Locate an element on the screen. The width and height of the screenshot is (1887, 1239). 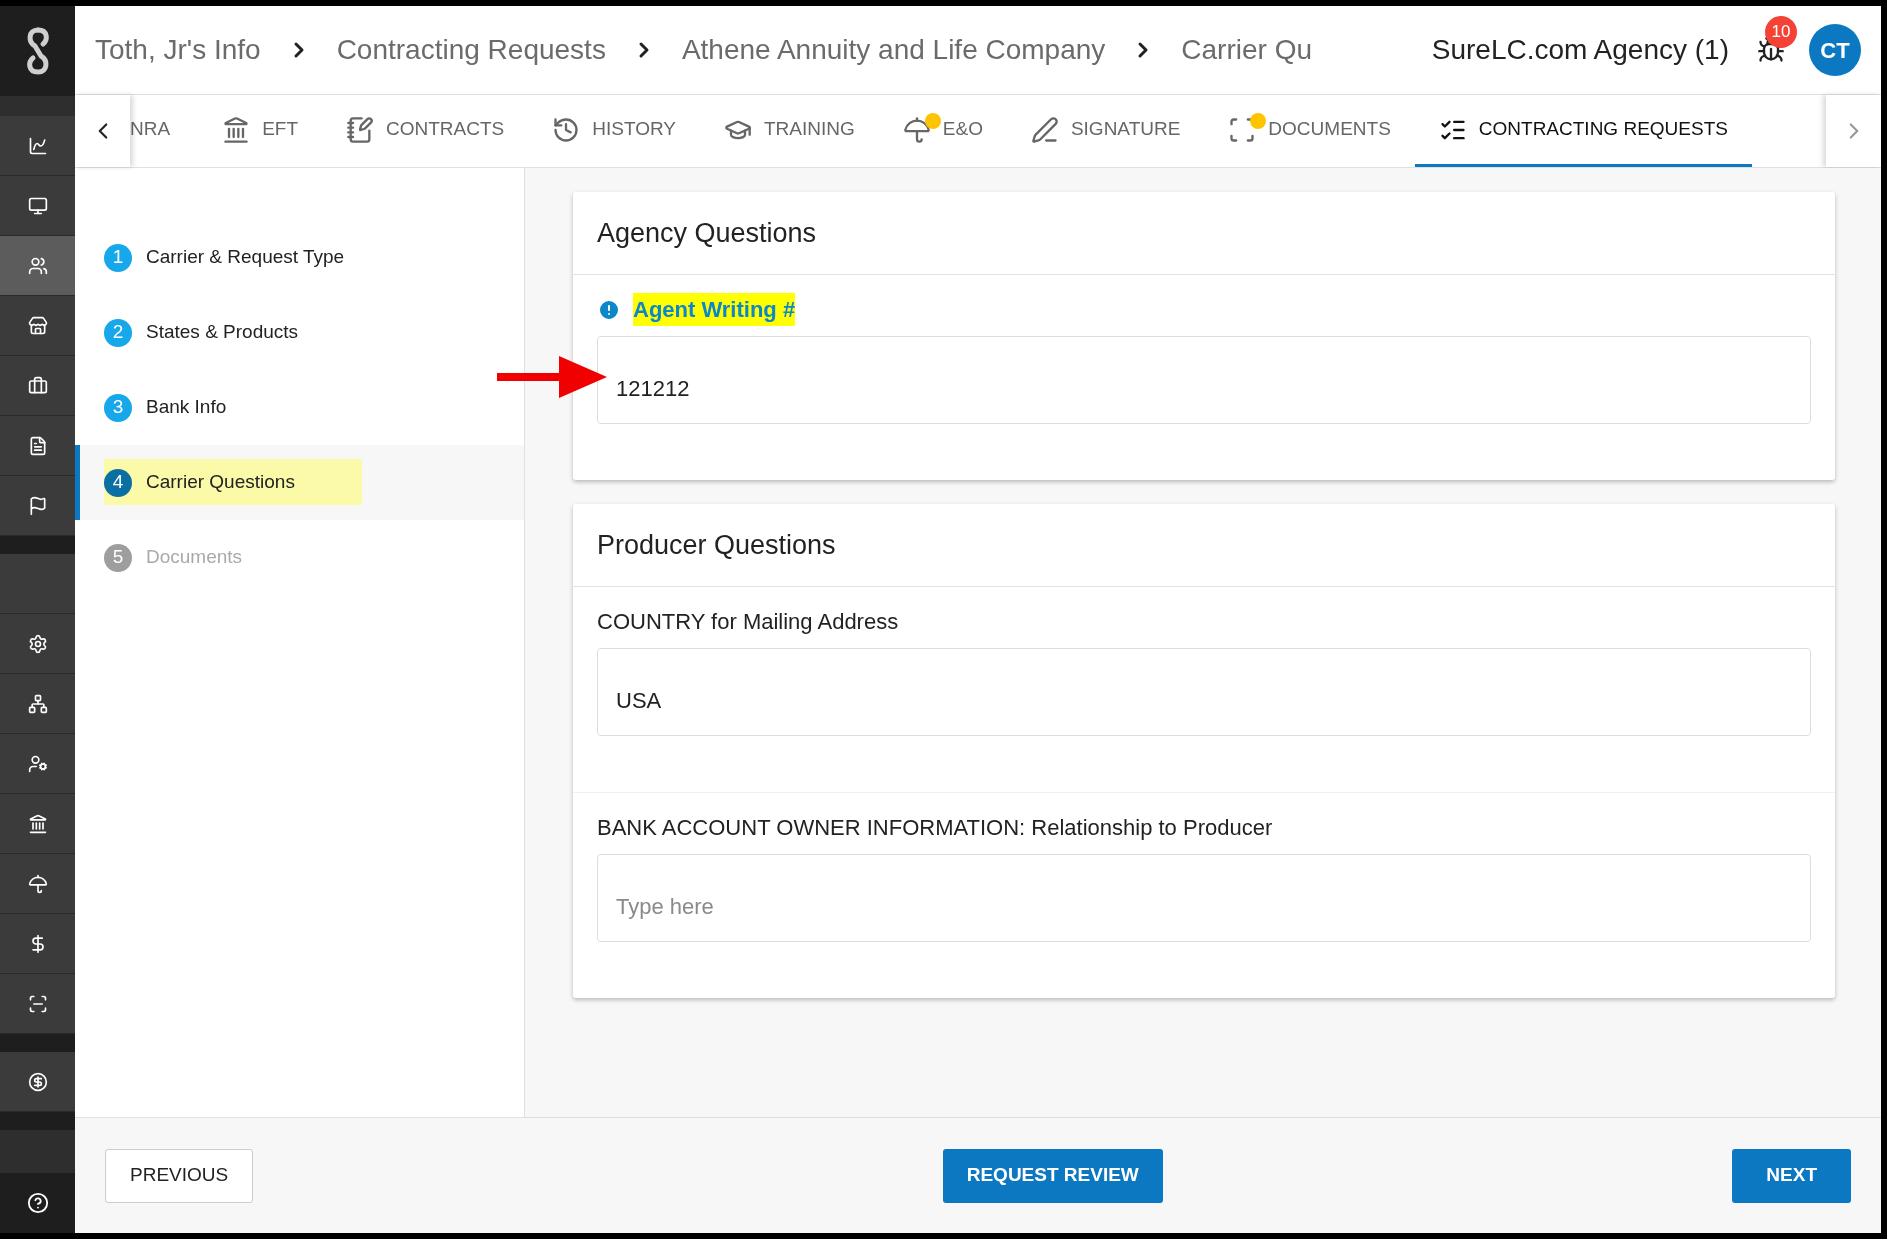
step-label: Carrier Questions is located at coordinates (220, 482).